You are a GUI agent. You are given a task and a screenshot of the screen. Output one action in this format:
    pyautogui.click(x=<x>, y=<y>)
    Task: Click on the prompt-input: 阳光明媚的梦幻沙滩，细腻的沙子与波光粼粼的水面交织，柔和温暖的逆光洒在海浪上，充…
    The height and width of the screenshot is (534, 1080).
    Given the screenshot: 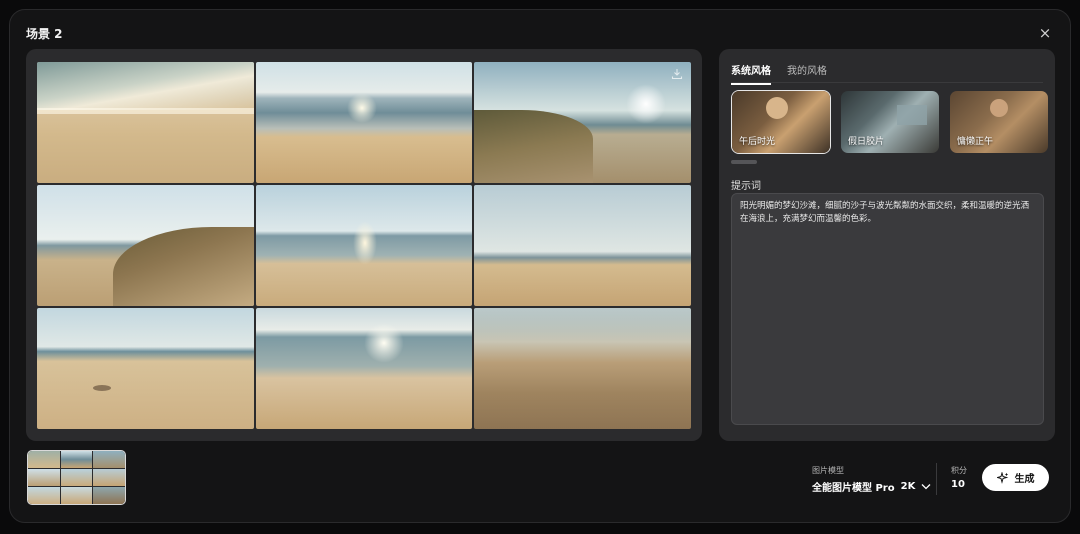 What is the action you would take?
    pyautogui.click(x=887, y=309)
    